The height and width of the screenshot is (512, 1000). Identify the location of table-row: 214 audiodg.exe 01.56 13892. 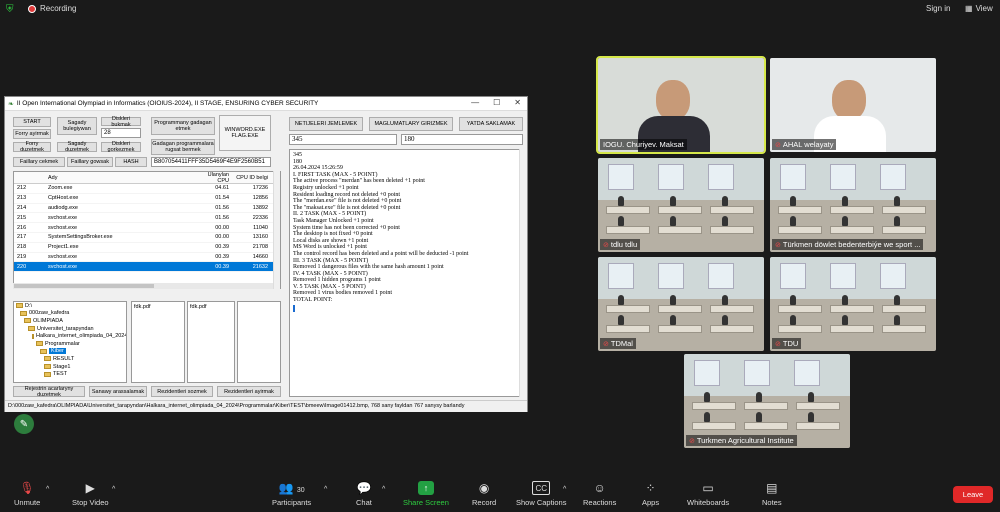
(147, 209).